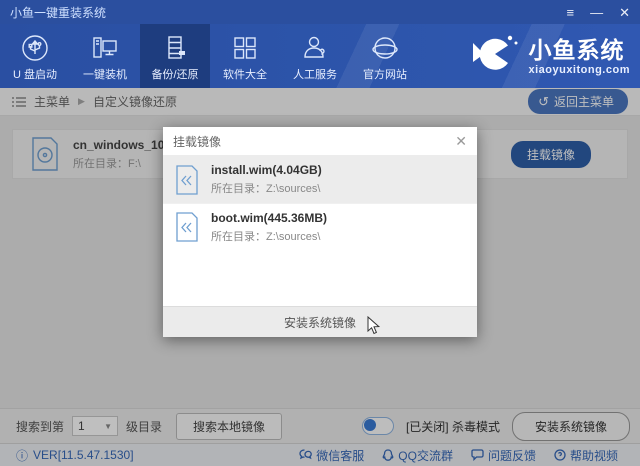  What do you see at coordinates (245, 48) in the screenshot?
I see `apps-grid-icon` at bounding box center [245, 48].